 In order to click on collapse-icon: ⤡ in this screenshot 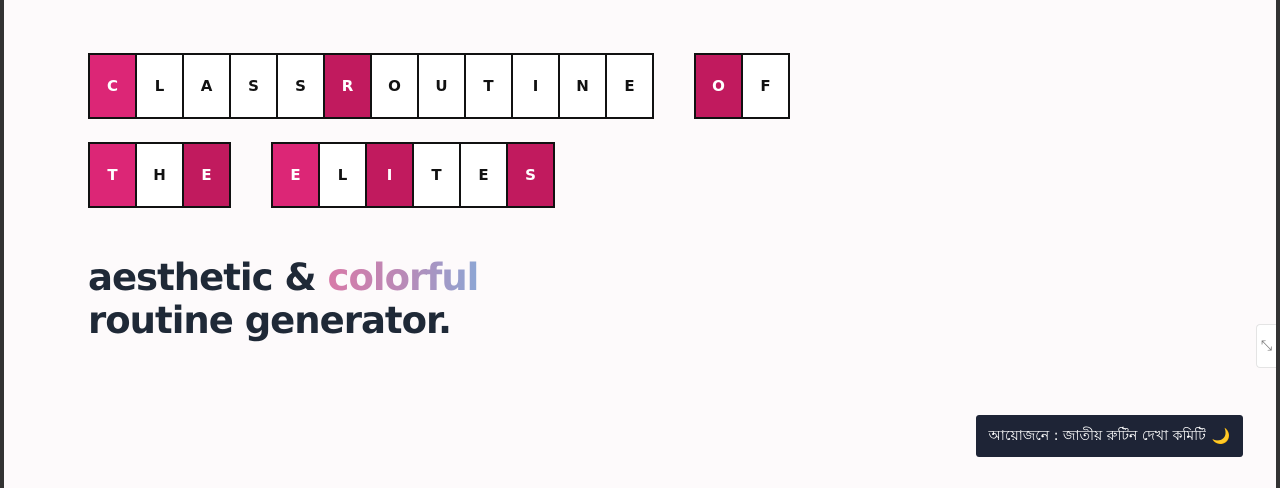, I will do `click(1266, 346)`.